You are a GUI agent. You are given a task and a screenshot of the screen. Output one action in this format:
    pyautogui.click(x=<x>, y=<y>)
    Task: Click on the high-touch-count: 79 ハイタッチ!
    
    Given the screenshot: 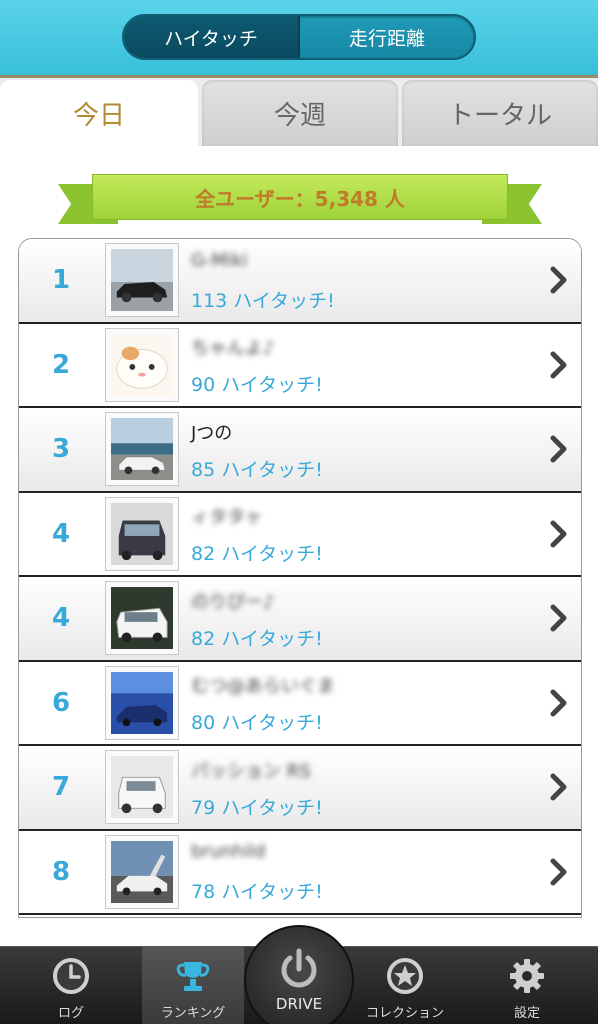 What is the action you would take?
    pyautogui.click(x=257, y=807)
    